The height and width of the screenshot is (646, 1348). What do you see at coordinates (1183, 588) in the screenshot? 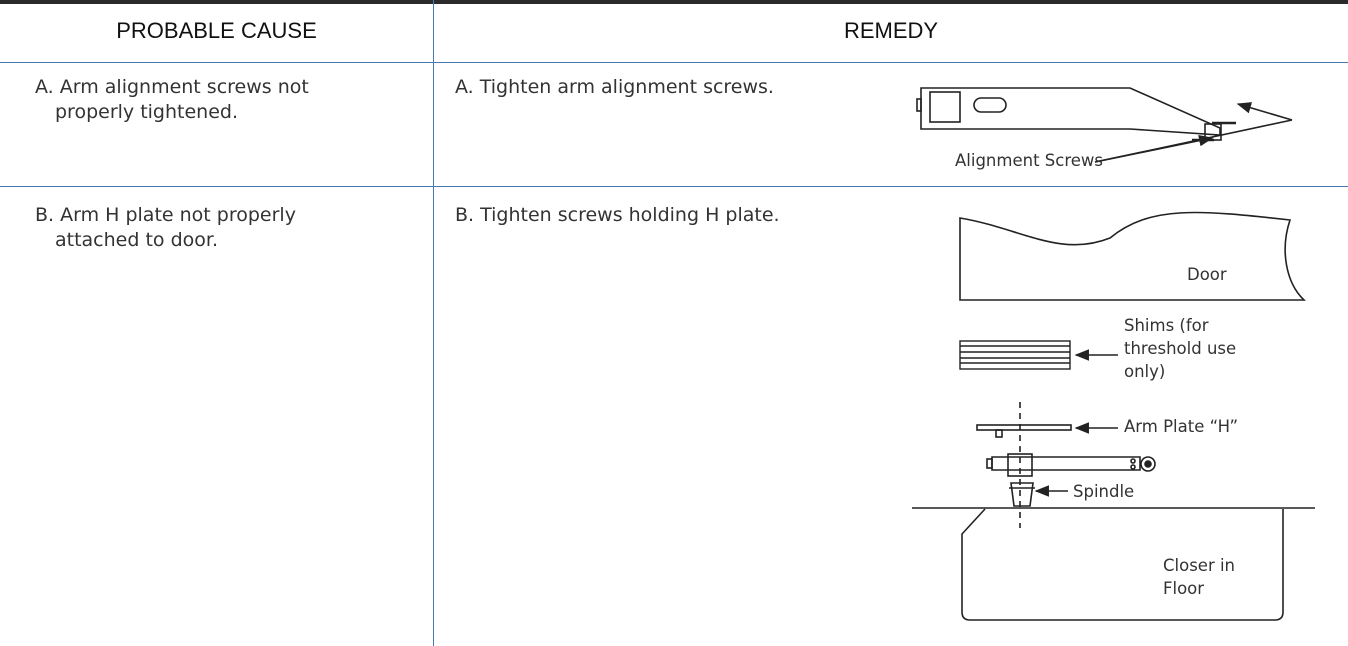
I see `closer-label-line2: Floor` at bounding box center [1183, 588].